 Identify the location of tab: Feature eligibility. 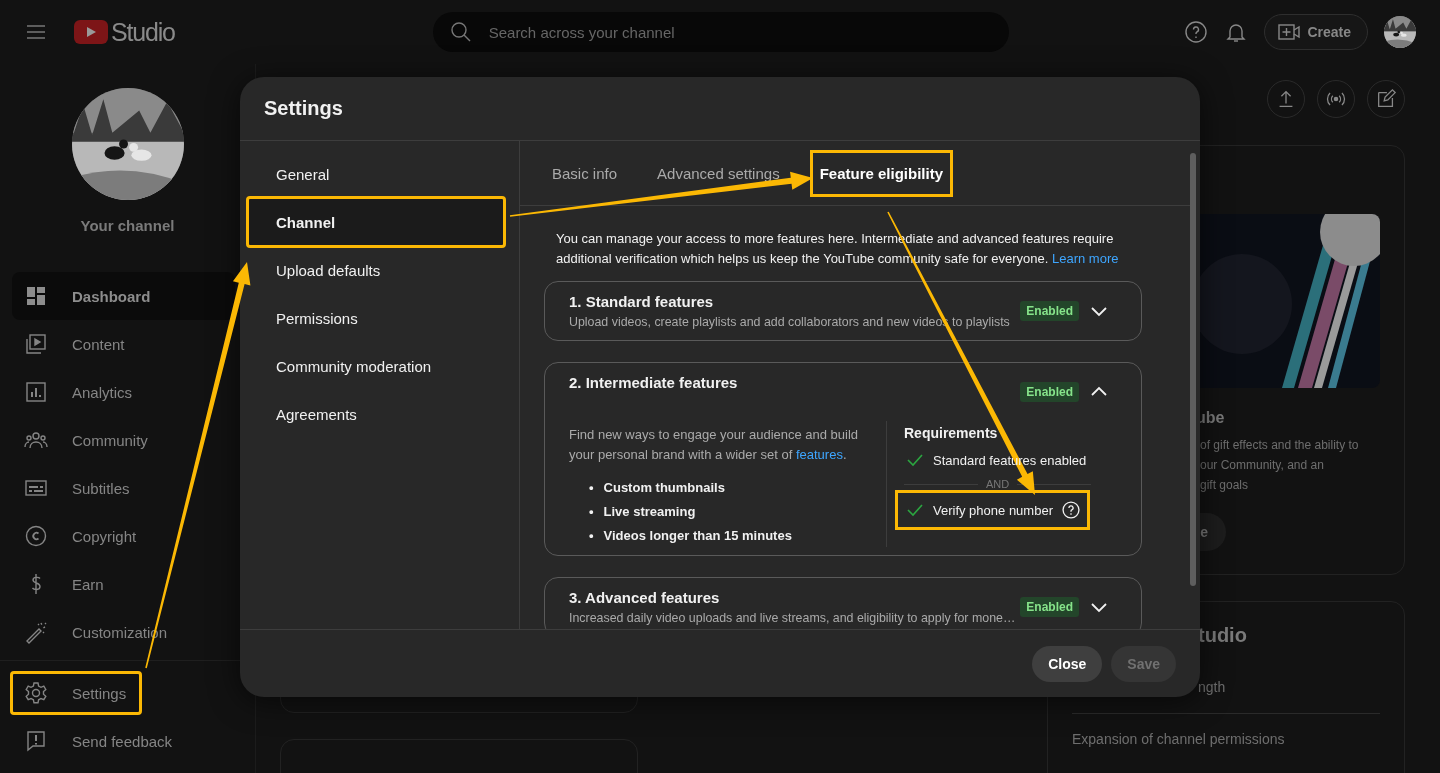
(881, 173).